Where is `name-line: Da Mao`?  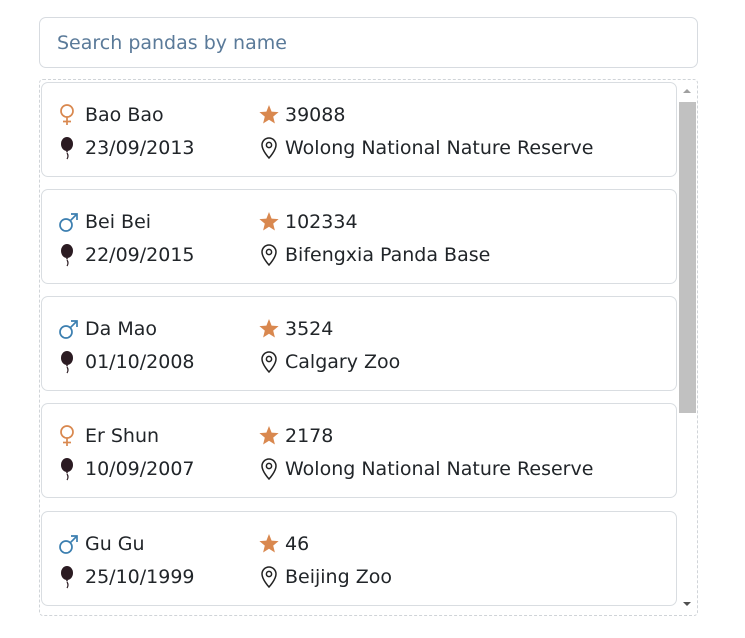
name-line: Da Mao is located at coordinates (107, 329).